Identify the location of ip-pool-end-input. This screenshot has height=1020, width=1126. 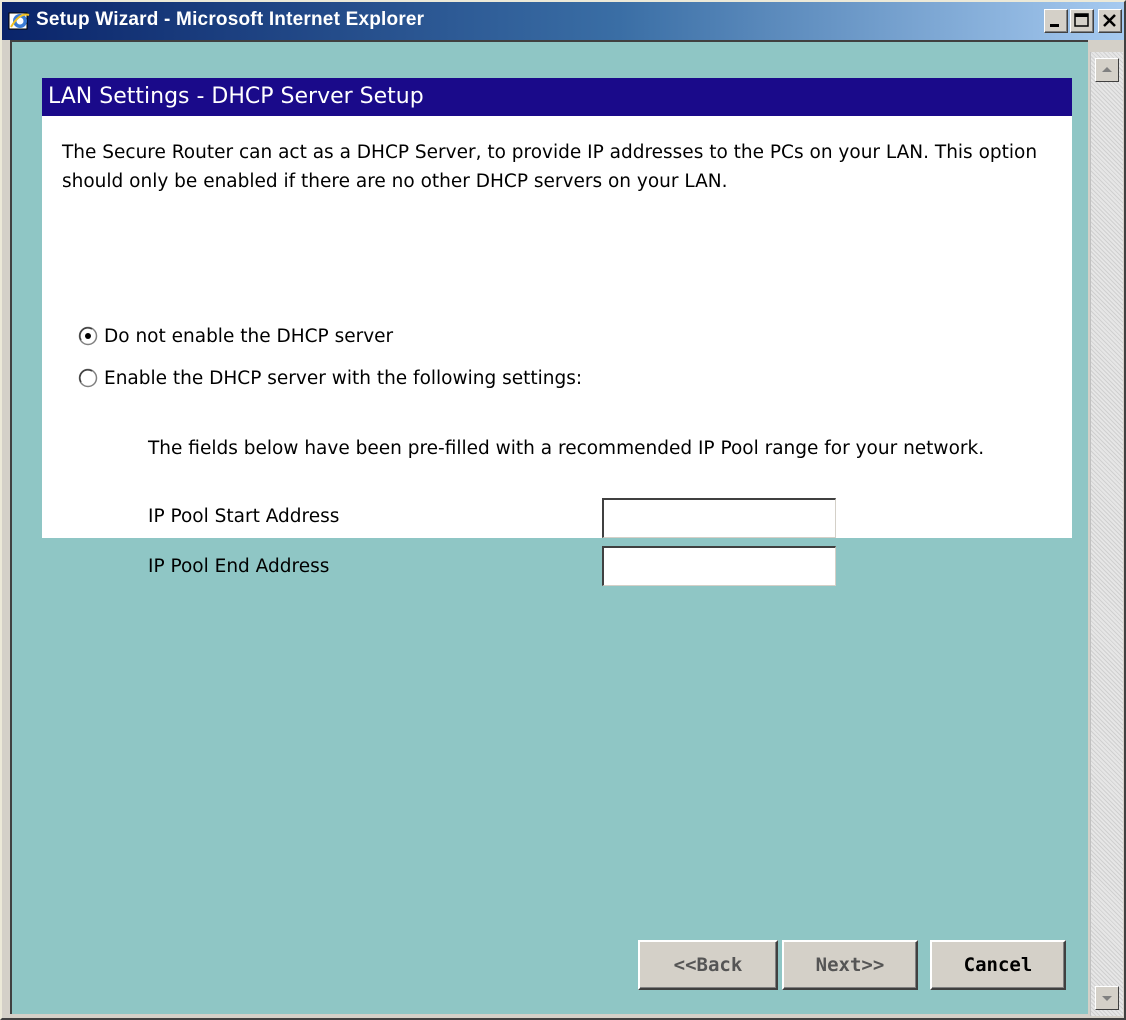
(719, 566).